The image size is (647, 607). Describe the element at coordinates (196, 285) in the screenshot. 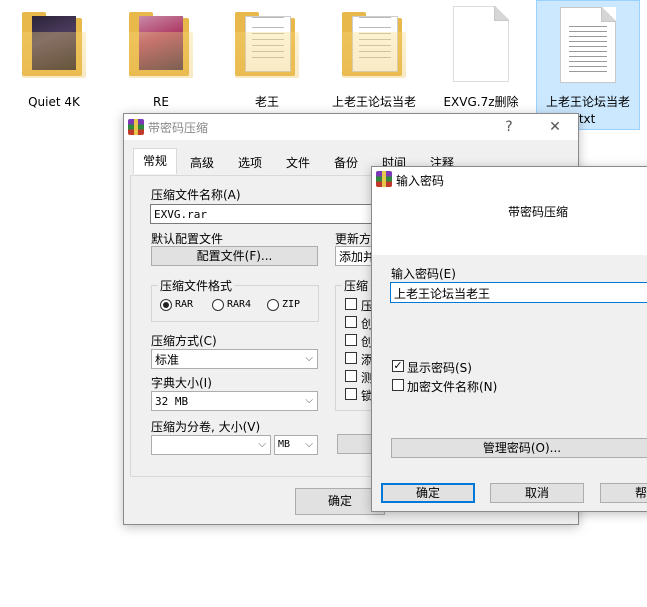

I see `archive-format-title: 压缩文件格式` at that location.